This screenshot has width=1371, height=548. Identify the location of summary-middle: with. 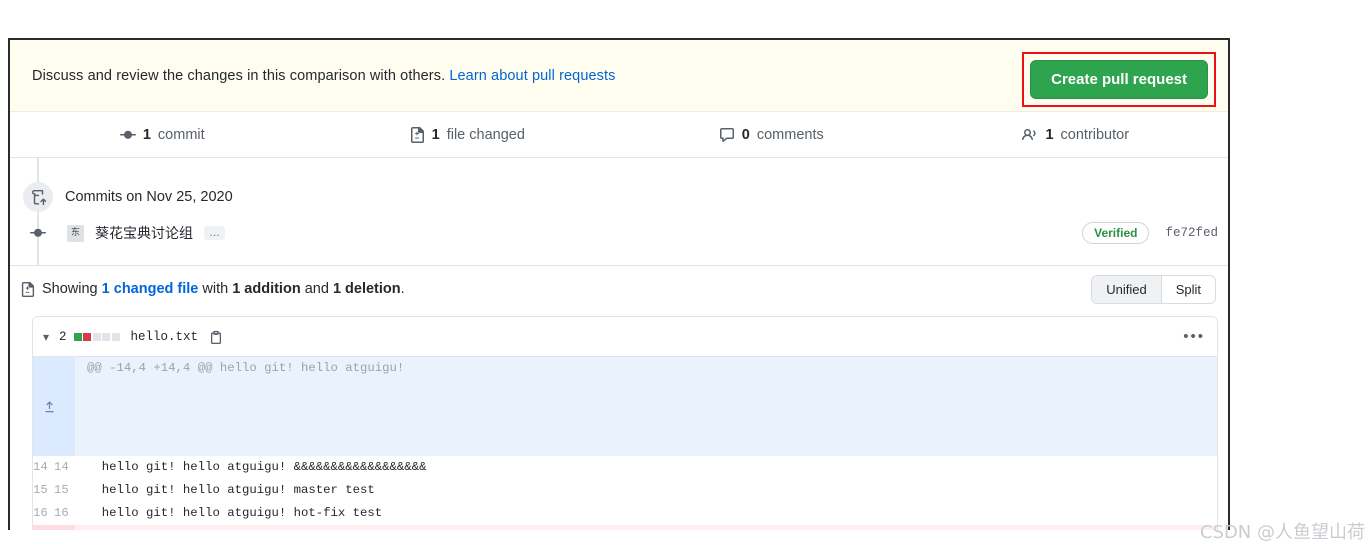
(215, 289).